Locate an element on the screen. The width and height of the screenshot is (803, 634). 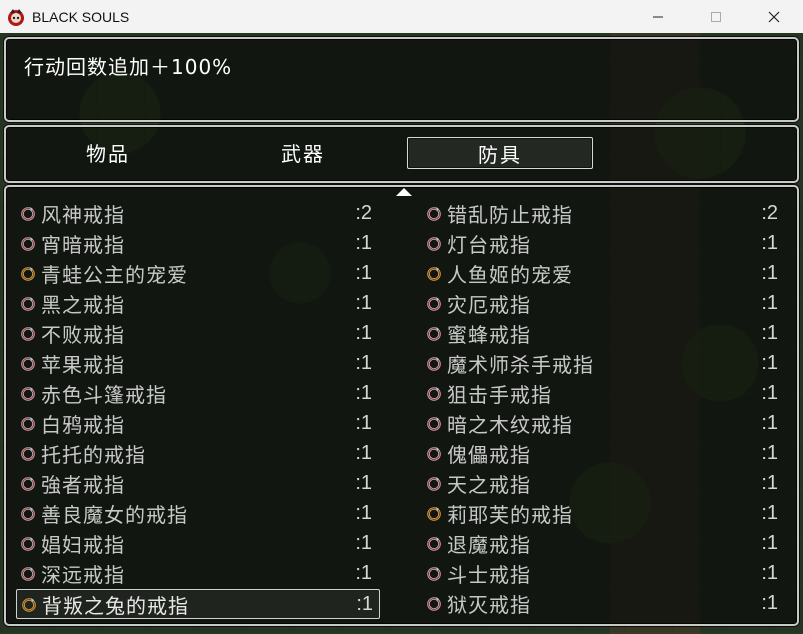
minimize-icon is located at coordinates (658, 16).